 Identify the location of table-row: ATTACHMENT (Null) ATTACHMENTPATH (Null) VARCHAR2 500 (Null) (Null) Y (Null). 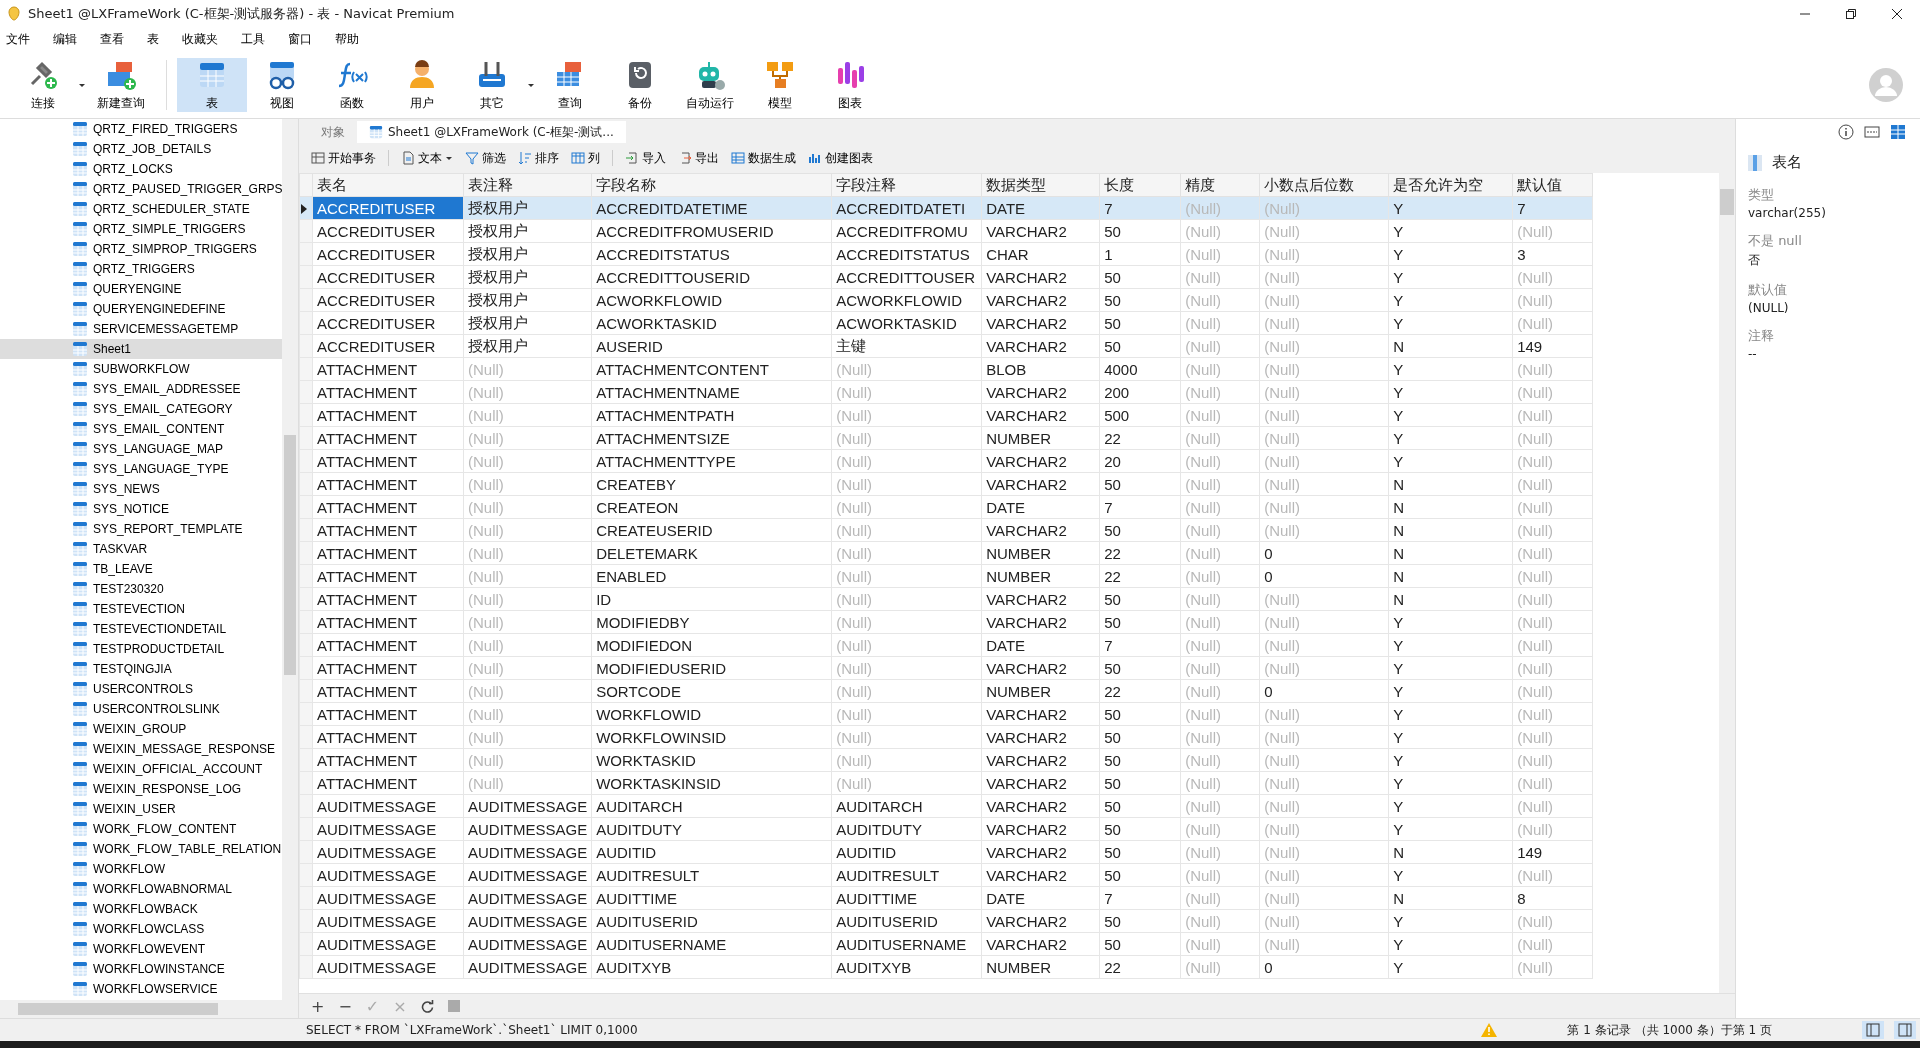
(946, 415).